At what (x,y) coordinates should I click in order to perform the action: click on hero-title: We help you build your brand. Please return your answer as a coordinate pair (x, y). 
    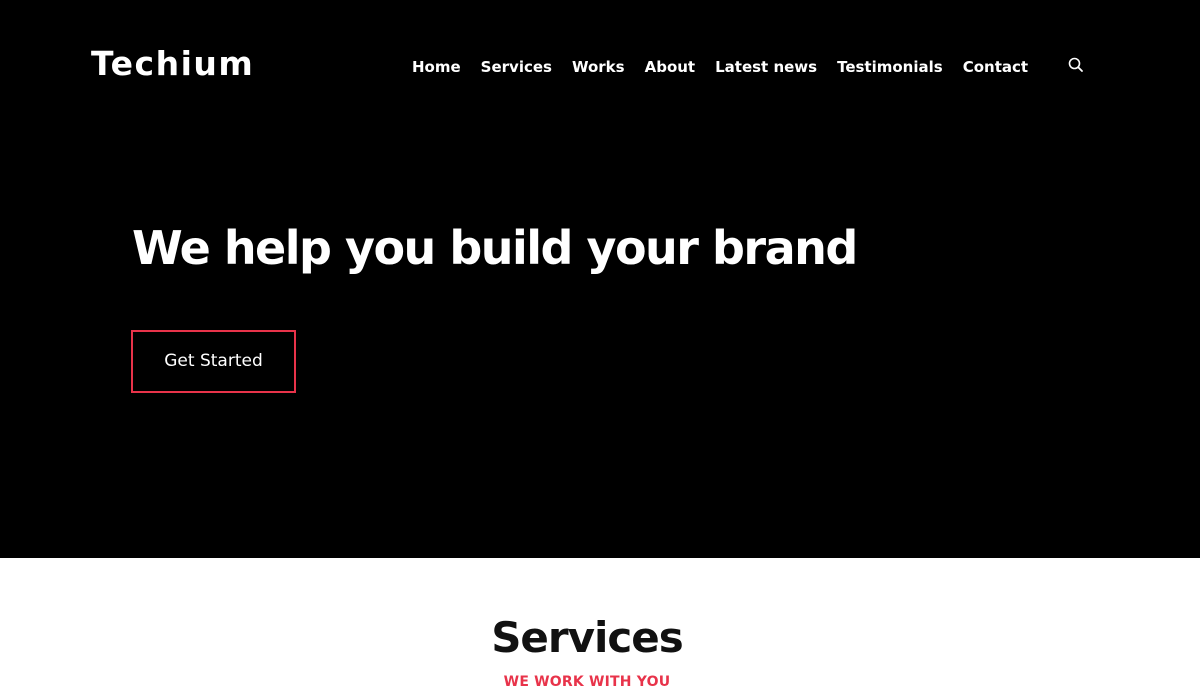
    Looking at the image, I should click on (495, 248).